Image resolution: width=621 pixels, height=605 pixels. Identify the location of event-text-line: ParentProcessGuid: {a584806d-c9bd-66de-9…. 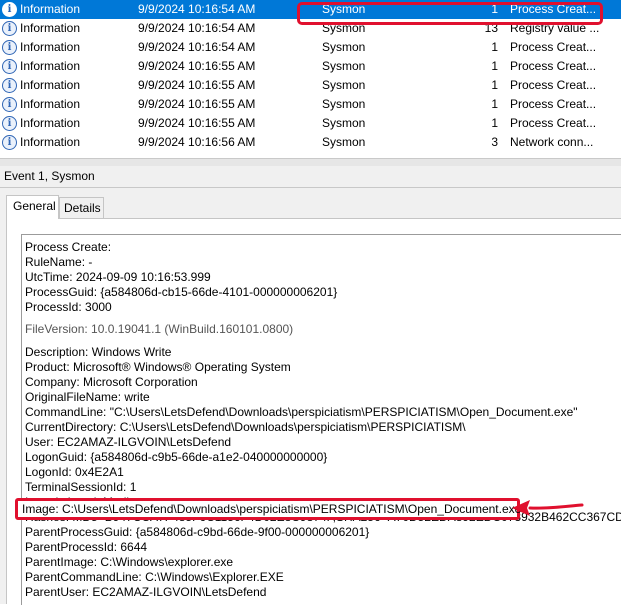
(197, 532).